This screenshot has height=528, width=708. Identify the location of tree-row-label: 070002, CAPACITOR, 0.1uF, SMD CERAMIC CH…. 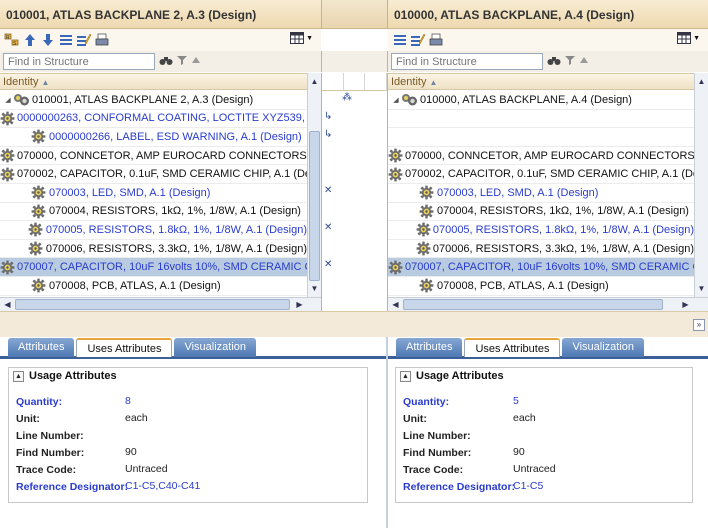
(549, 174).